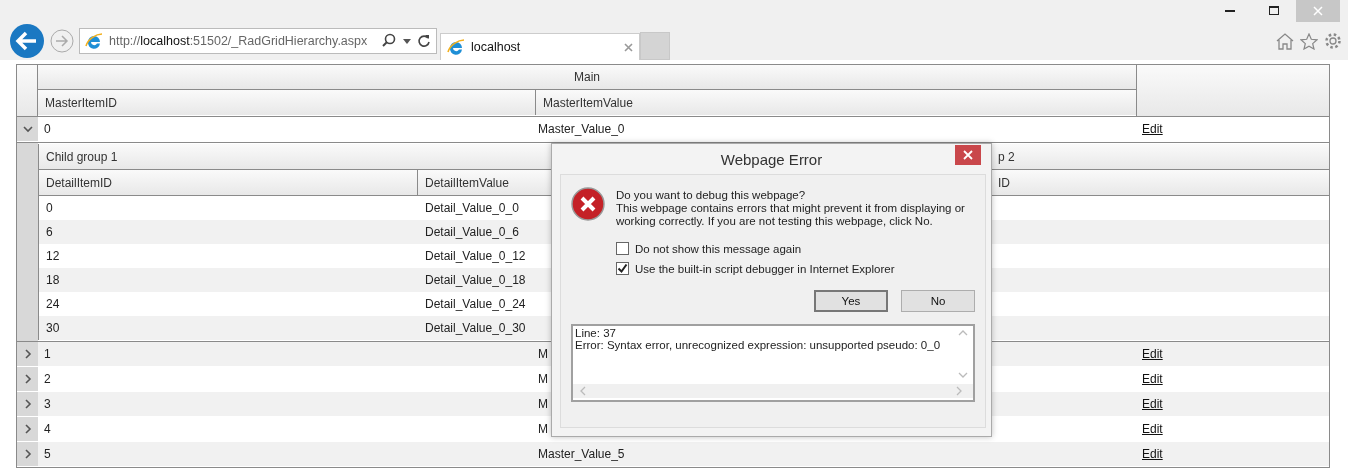  Describe the element at coordinates (53, 328) in the screenshot. I see `table-cell: 30` at that location.